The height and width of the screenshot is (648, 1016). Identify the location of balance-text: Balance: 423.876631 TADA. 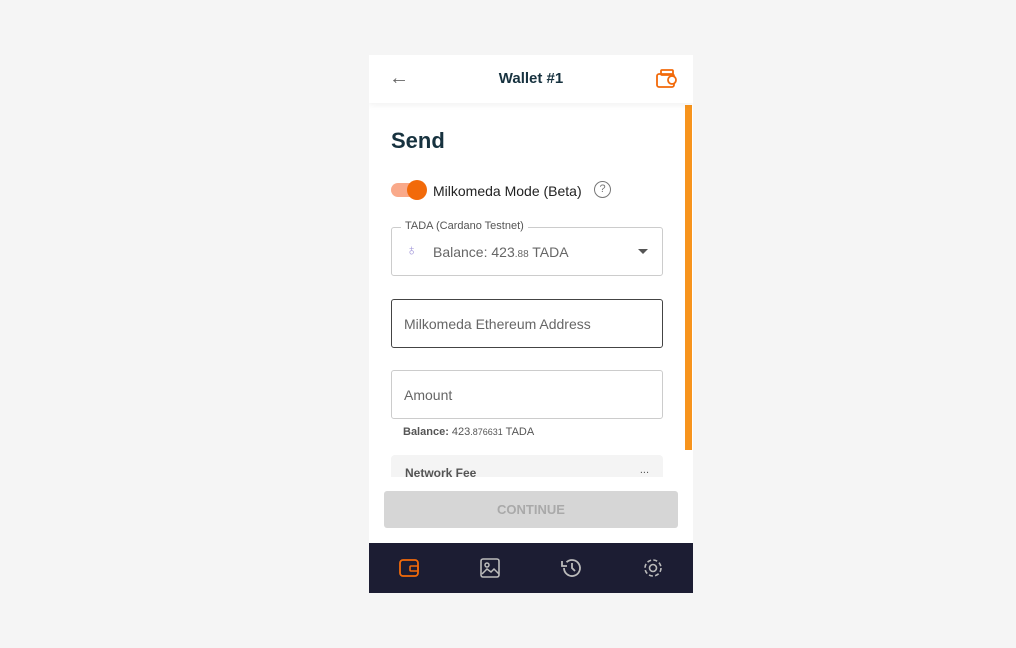
(469, 432).